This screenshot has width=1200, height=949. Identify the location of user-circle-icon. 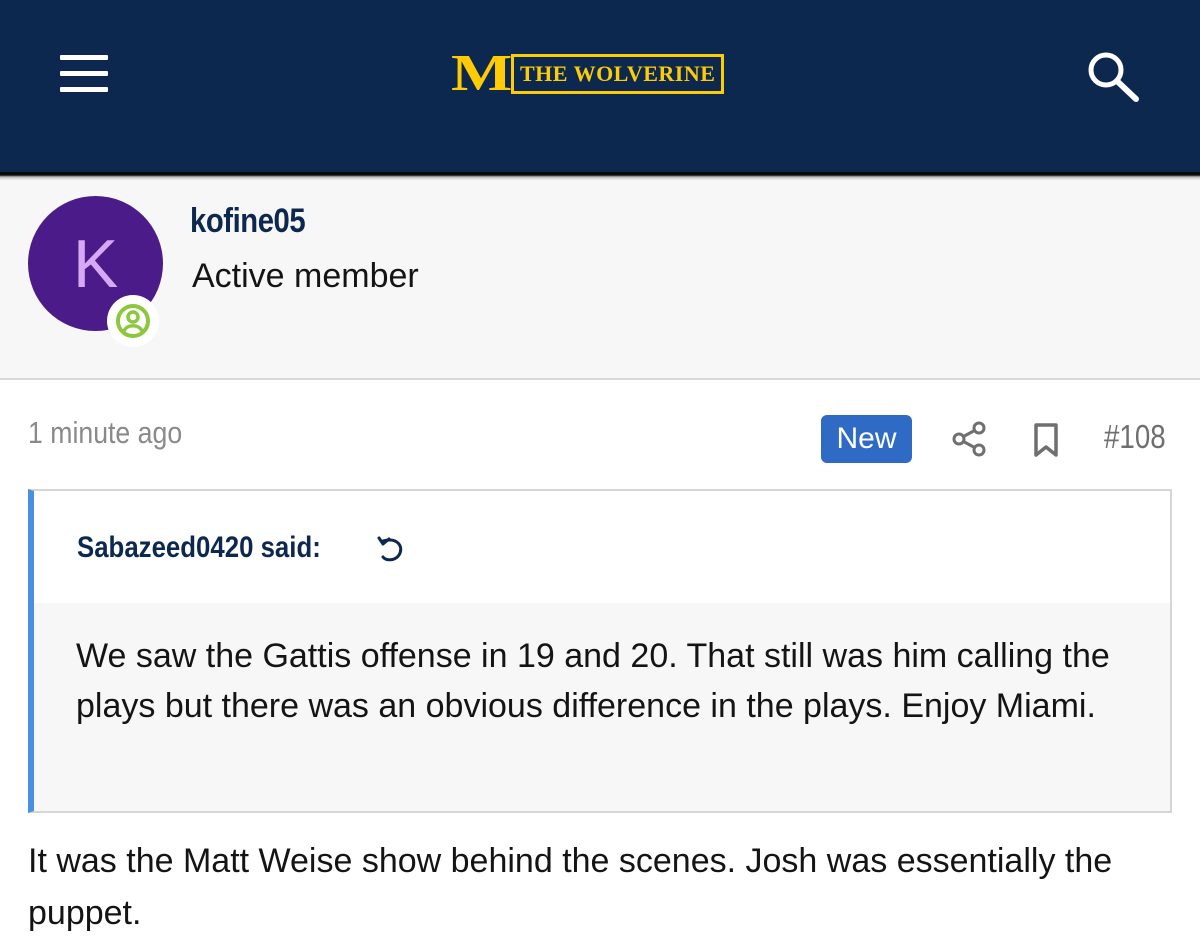
(133, 321).